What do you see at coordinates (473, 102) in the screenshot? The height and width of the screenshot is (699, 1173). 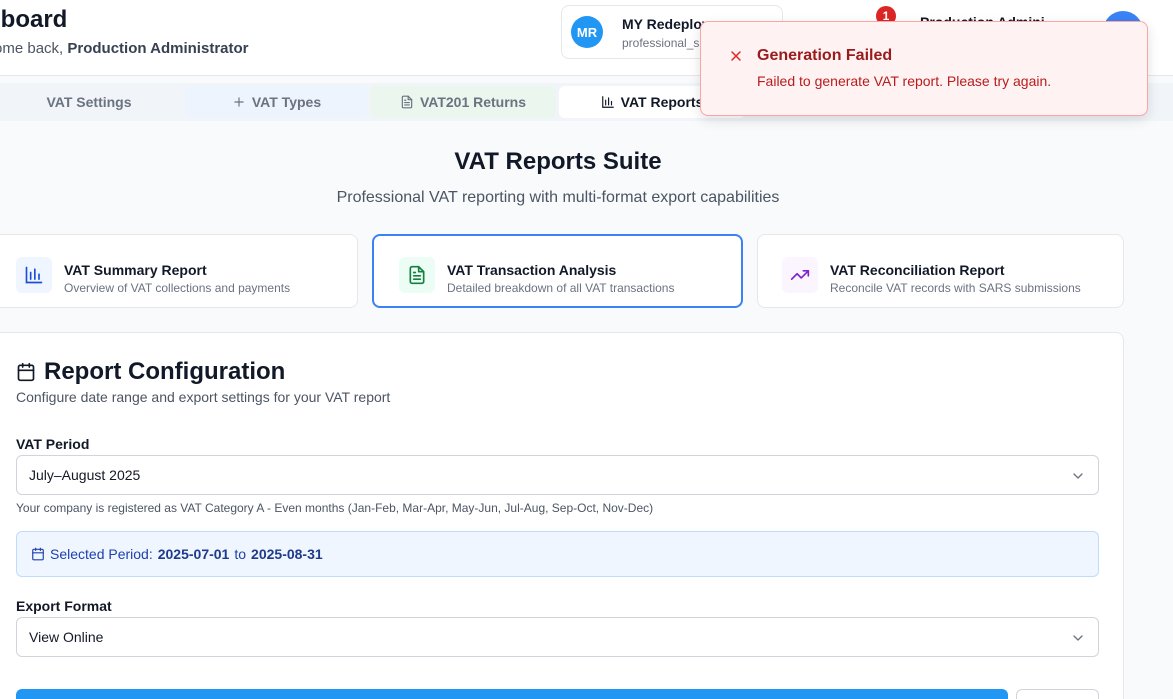 I see `tab-label: VAT201 Returns` at bounding box center [473, 102].